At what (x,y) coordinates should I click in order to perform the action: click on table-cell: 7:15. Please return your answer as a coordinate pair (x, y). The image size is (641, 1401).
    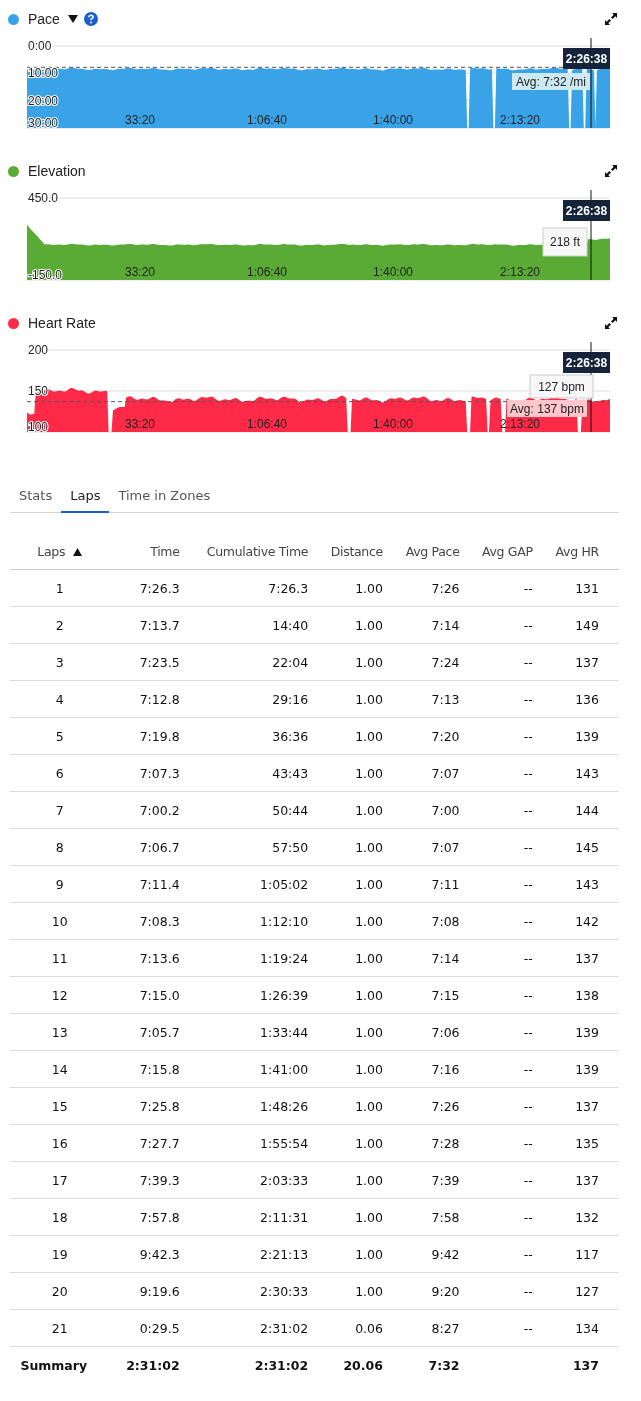
    Looking at the image, I should click on (429, 995).